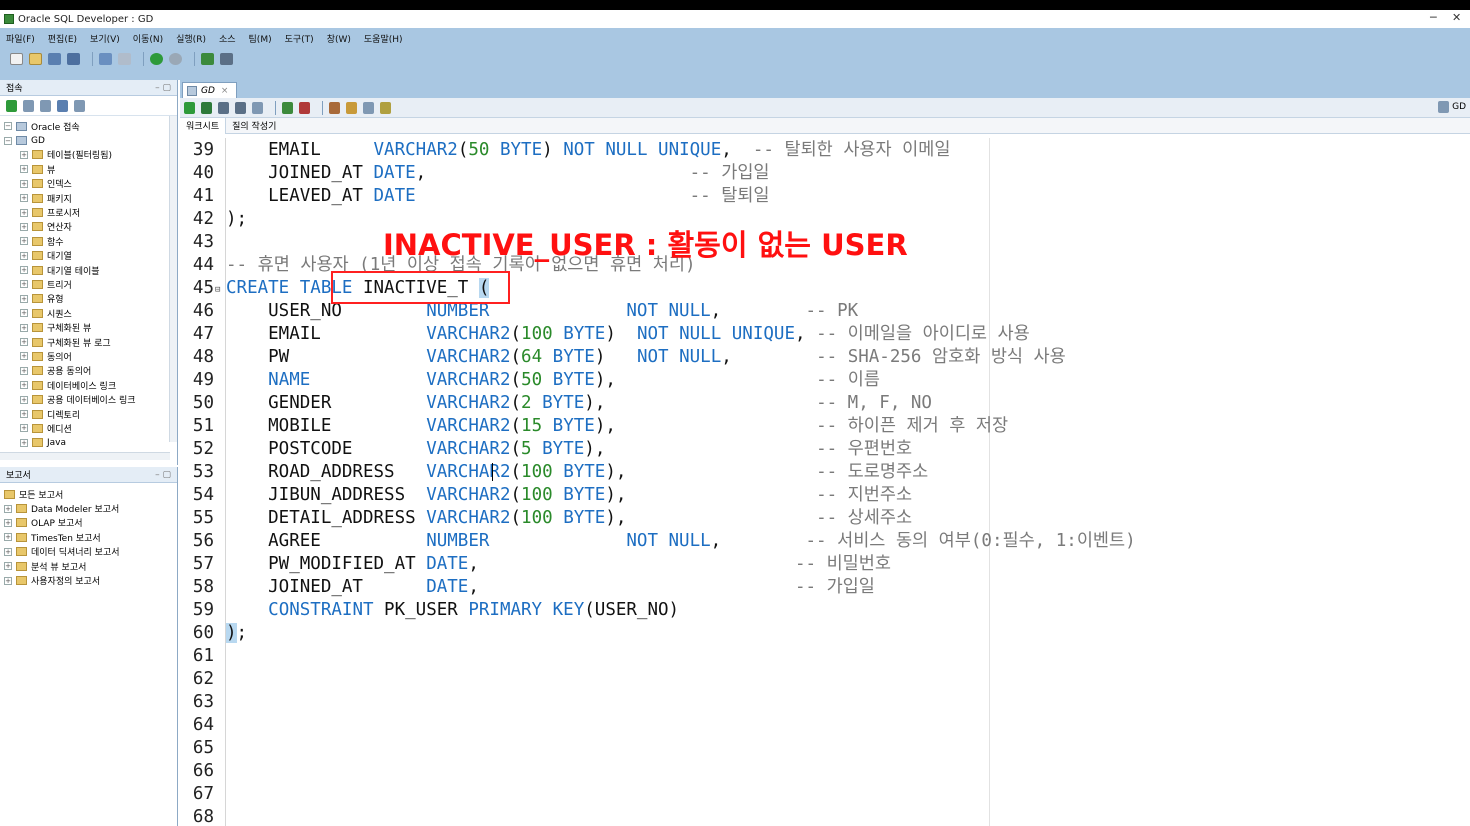 This screenshot has height=826, width=1470. I want to click on tree-item: + 데이터베이스 링크, so click(88, 385).